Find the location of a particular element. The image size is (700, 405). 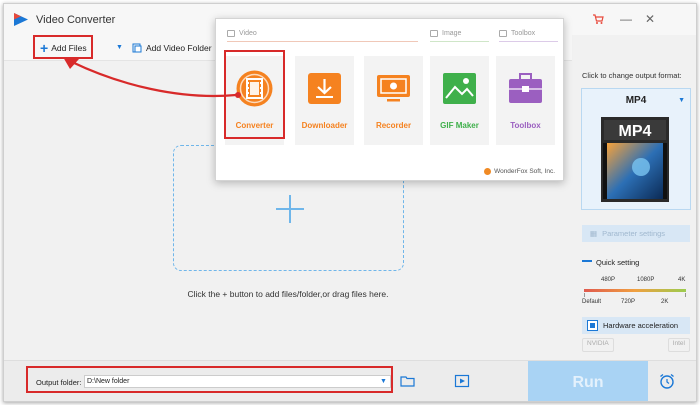

annotation-arrow is located at coordinates (152, 77).